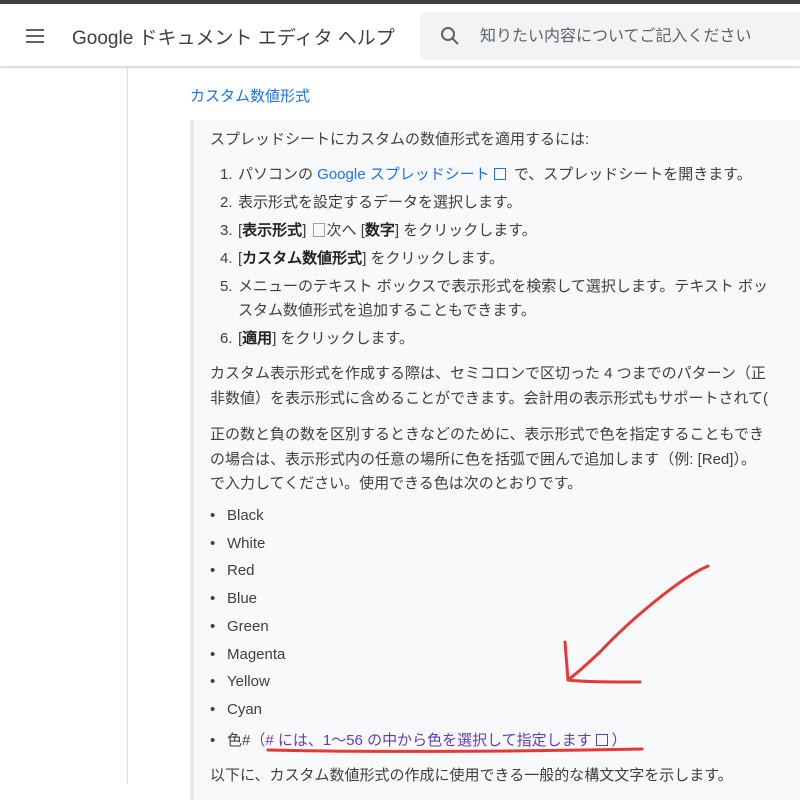 Image resolution: width=800 pixels, height=800 pixels. What do you see at coordinates (494, 286) in the screenshot?
I see `step-5: 5. メニューのテキスト ボックスで表示形式を検索して選択します。テキスト ボッ` at bounding box center [494, 286].